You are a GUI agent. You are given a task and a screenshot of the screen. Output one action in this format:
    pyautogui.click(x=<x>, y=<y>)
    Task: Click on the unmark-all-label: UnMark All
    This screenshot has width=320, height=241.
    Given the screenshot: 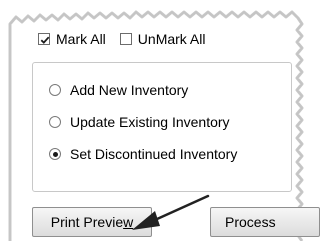 What is the action you would take?
    pyautogui.click(x=172, y=39)
    